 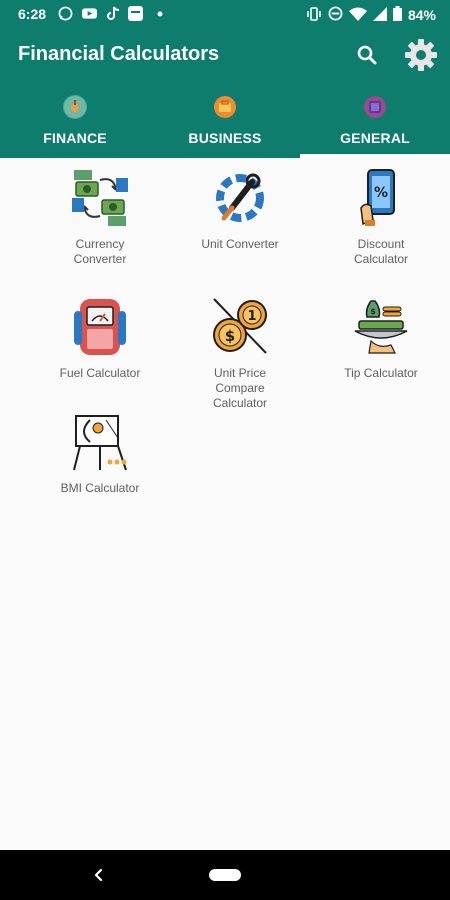 I want to click on home-button, so click(x=225, y=875).